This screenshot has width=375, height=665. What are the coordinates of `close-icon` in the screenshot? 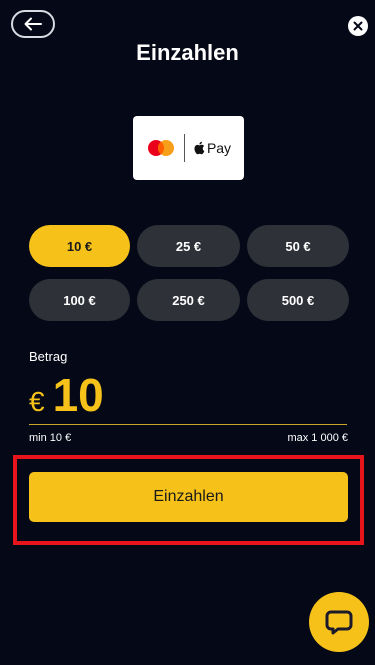 It's located at (358, 26).